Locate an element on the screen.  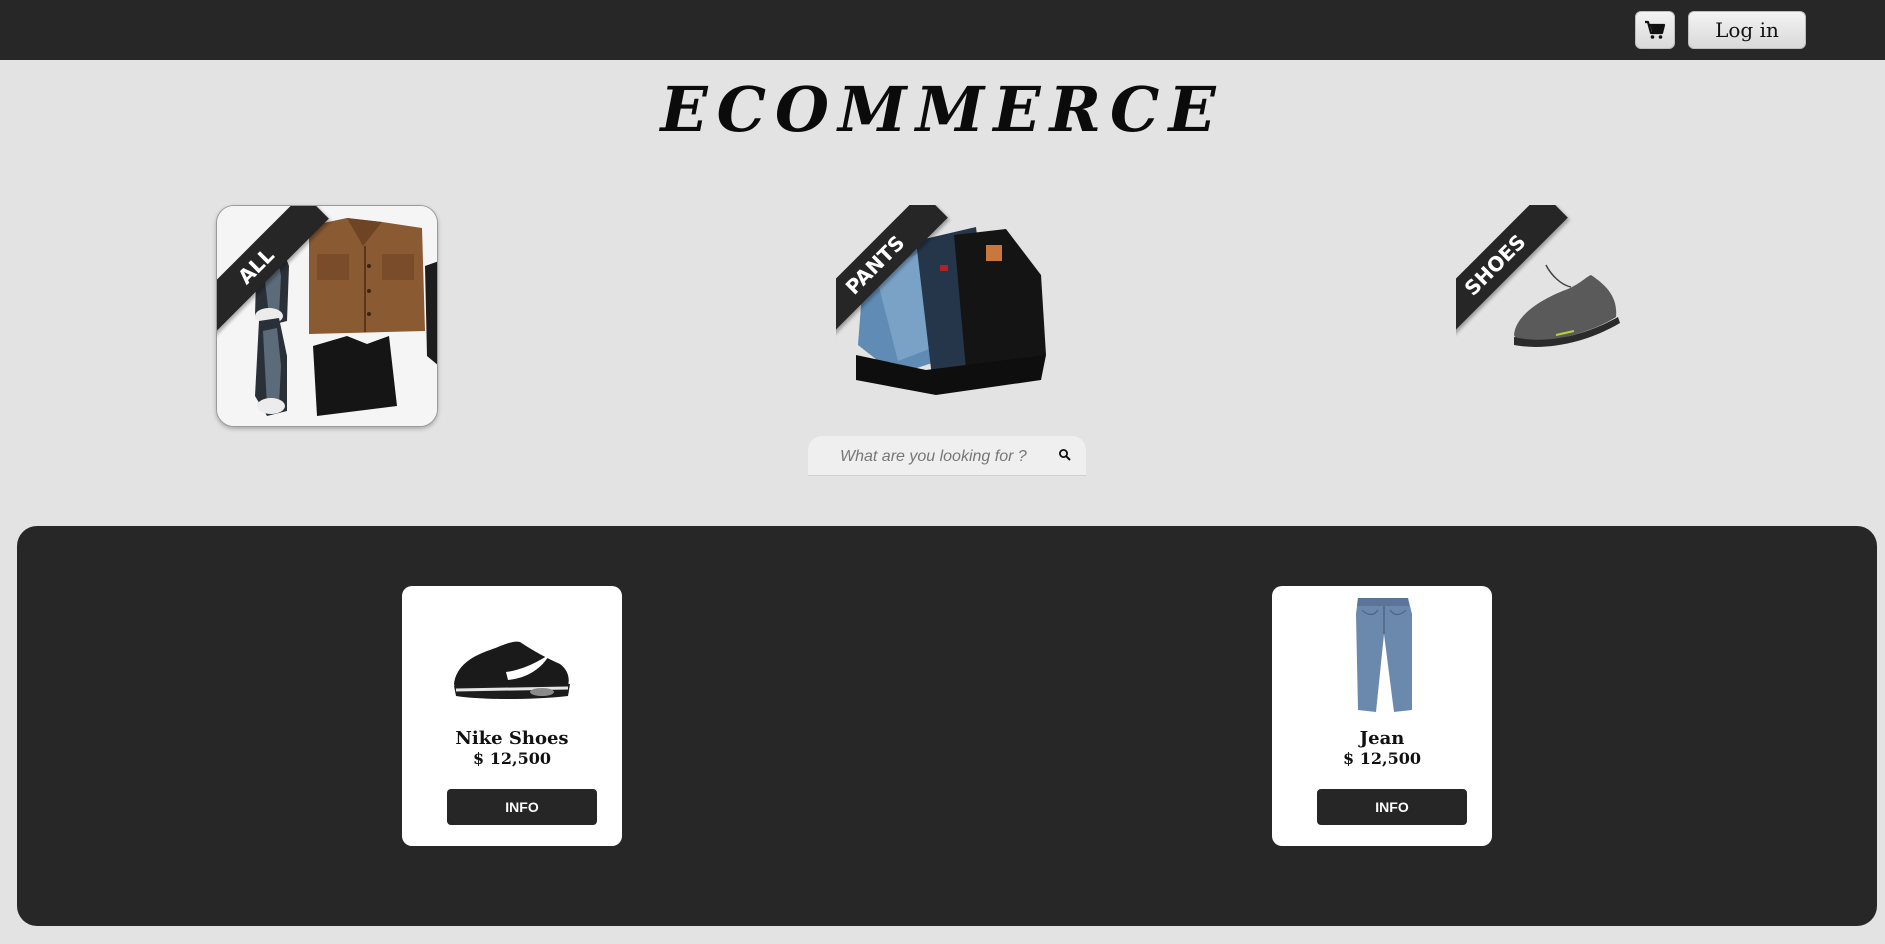
product-image-nike-shoes is located at coordinates (512, 670).